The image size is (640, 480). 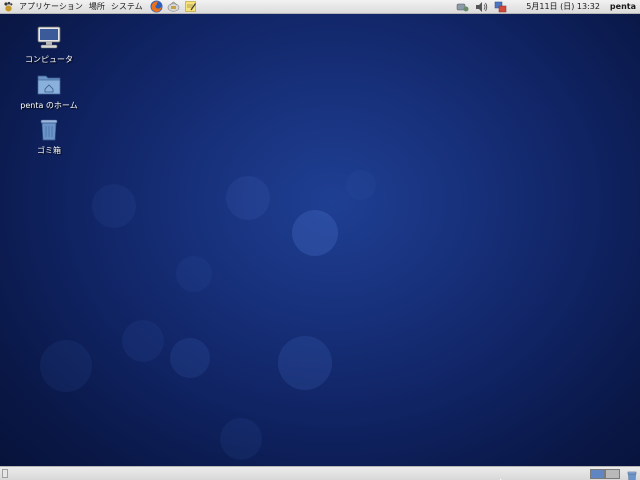 I want to click on trash-icon, so click(x=49, y=129).